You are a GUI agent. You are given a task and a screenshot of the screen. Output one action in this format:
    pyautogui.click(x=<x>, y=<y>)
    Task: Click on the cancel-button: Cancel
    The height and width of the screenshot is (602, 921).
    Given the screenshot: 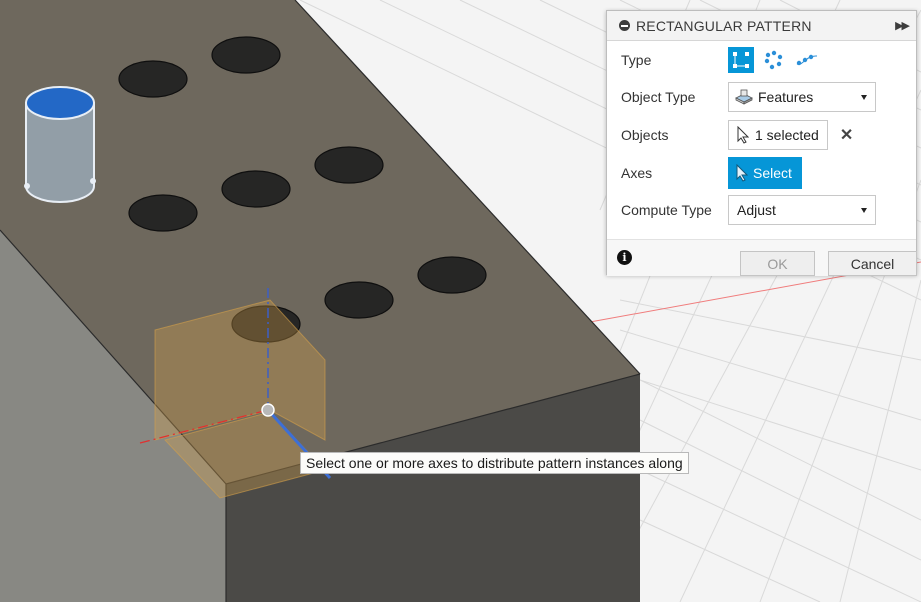 What is the action you would take?
    pyautogui.click(x=872, y=263)
    